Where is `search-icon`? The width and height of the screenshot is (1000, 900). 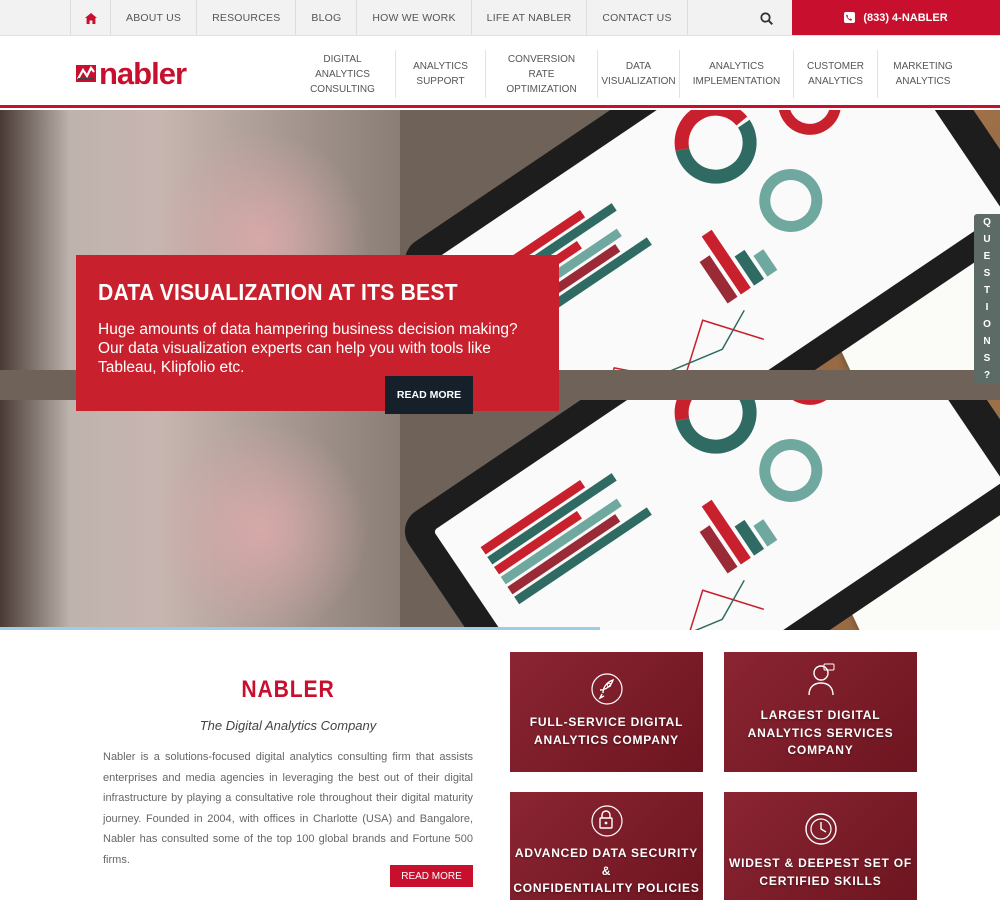
search-icon is located at coordinates (766, 18).